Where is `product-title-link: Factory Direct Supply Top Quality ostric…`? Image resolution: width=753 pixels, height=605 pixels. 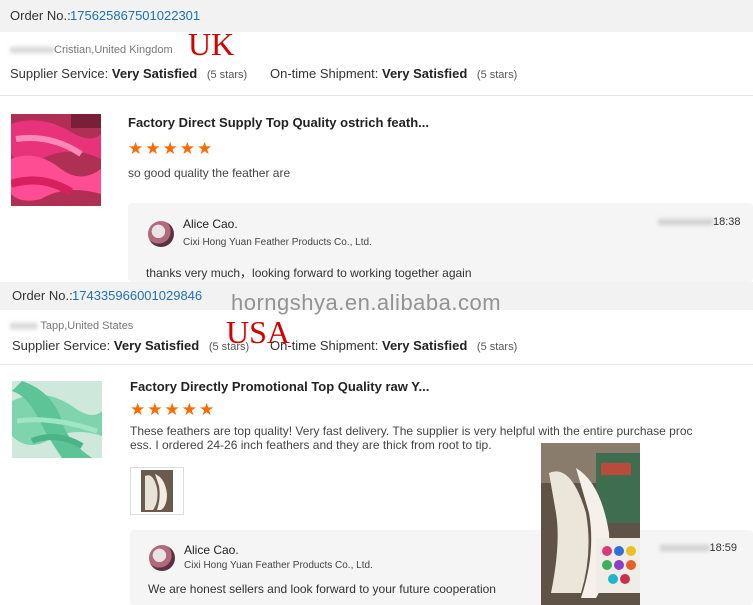 product-title-link: Factory Direct Supply Top Quality ostric… is located at coordinates (278, 122).